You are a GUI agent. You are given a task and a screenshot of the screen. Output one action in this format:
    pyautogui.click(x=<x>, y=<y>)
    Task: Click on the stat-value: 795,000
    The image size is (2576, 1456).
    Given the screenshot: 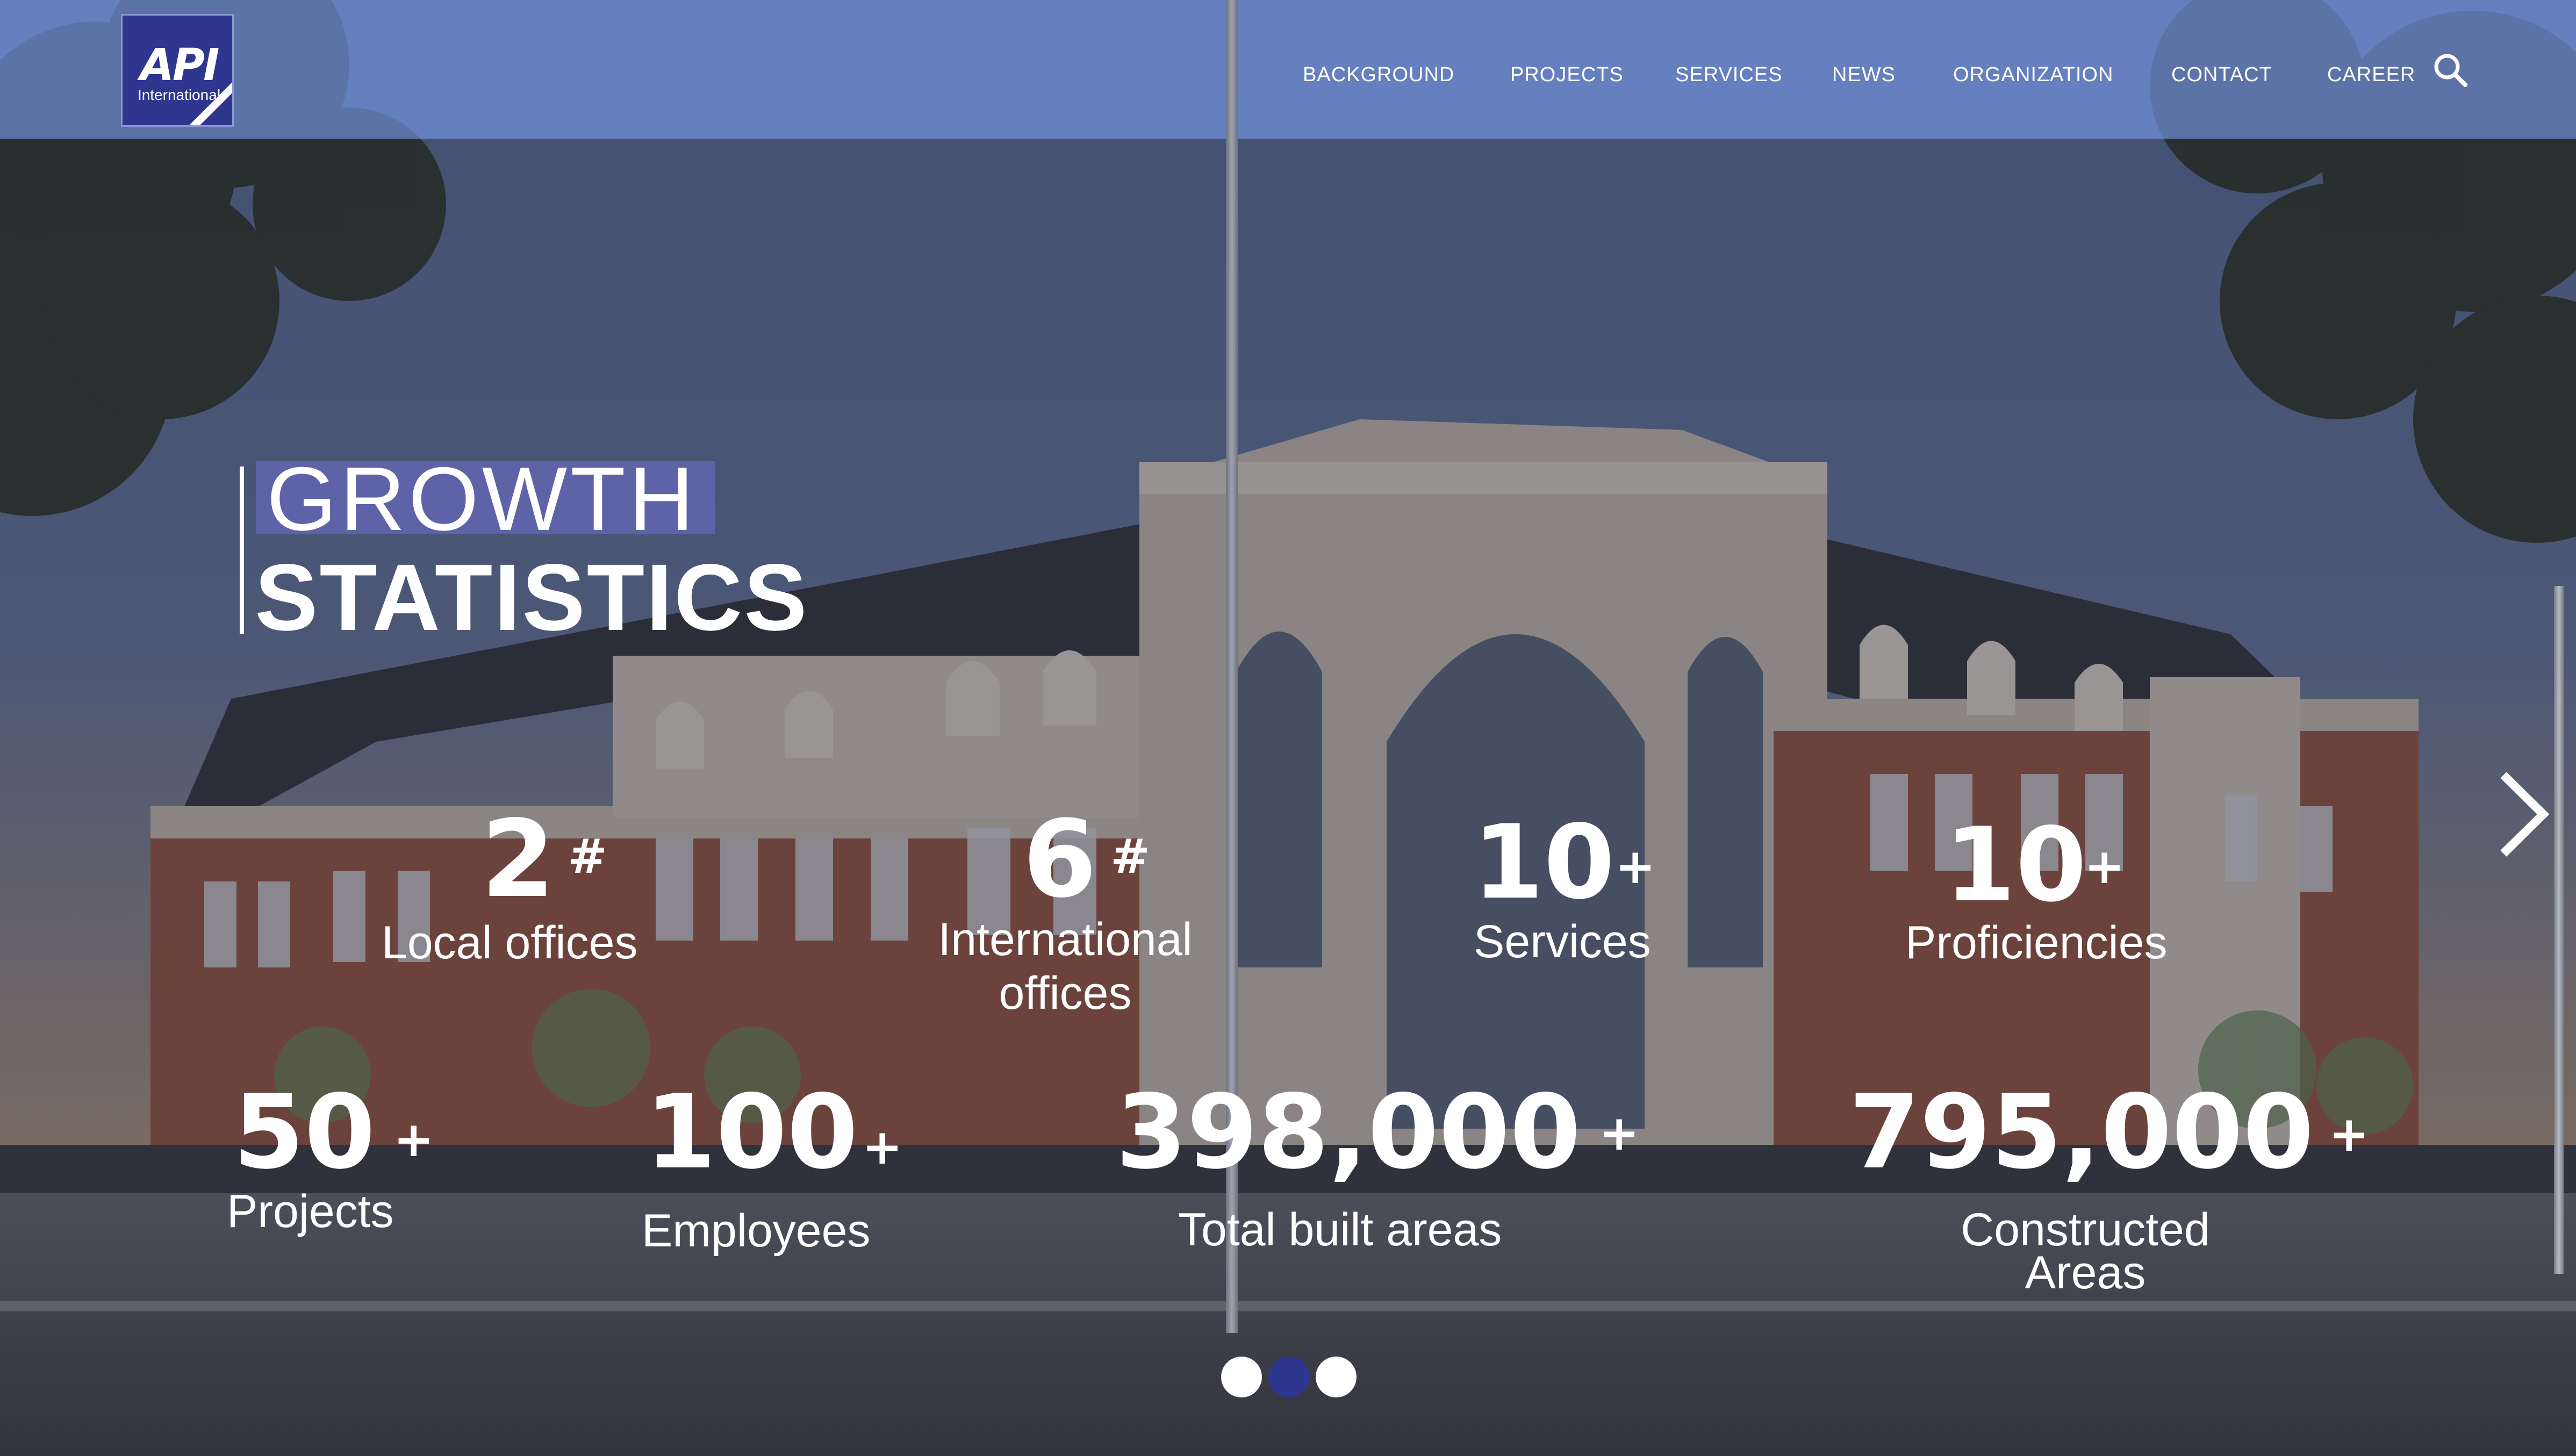 What is the action you would take?
    pyautogui.click(x=2081, y=1132)
    